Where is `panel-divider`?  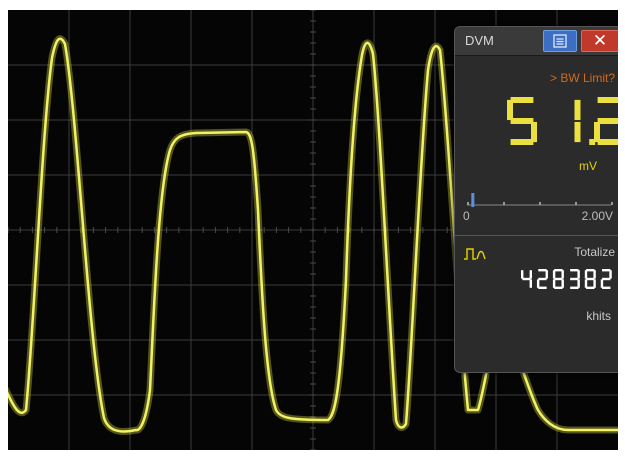
panel-divider is located at coordinates (536, 235).